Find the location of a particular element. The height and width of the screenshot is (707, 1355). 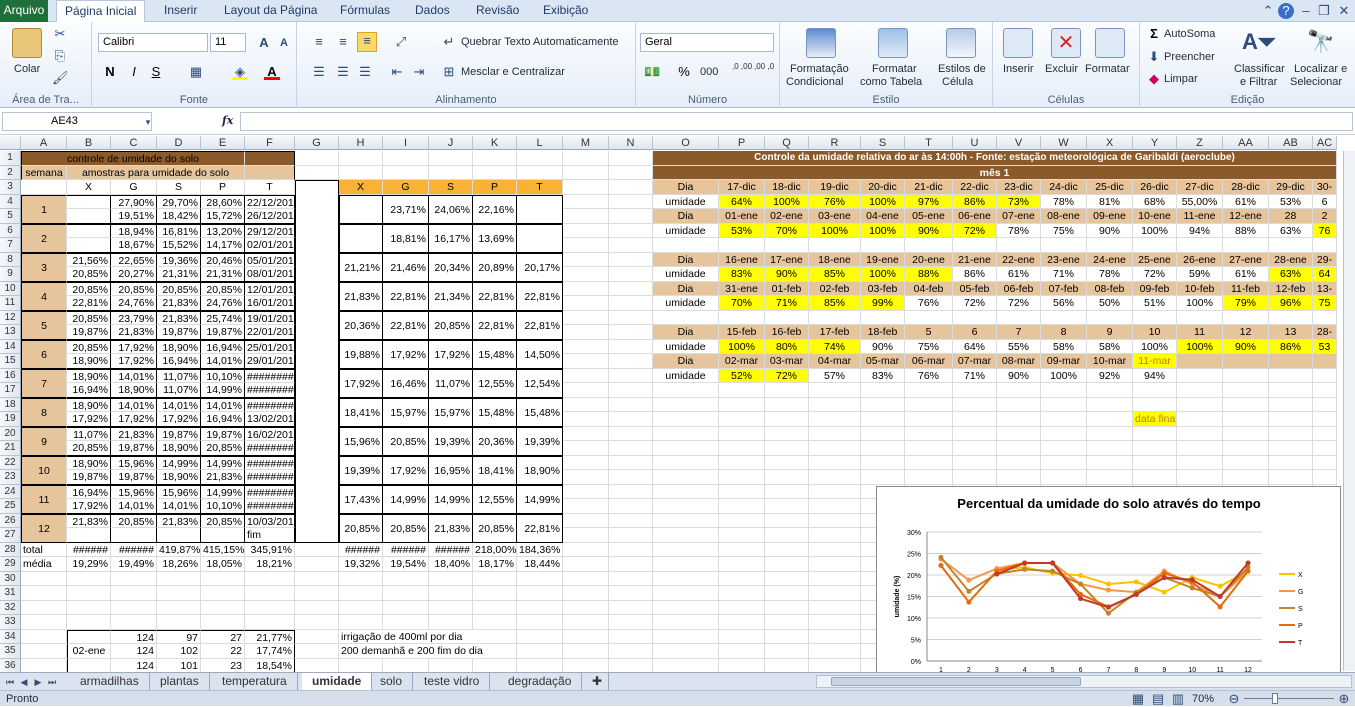

row-header: 11 is located at coordinates (10, 303).